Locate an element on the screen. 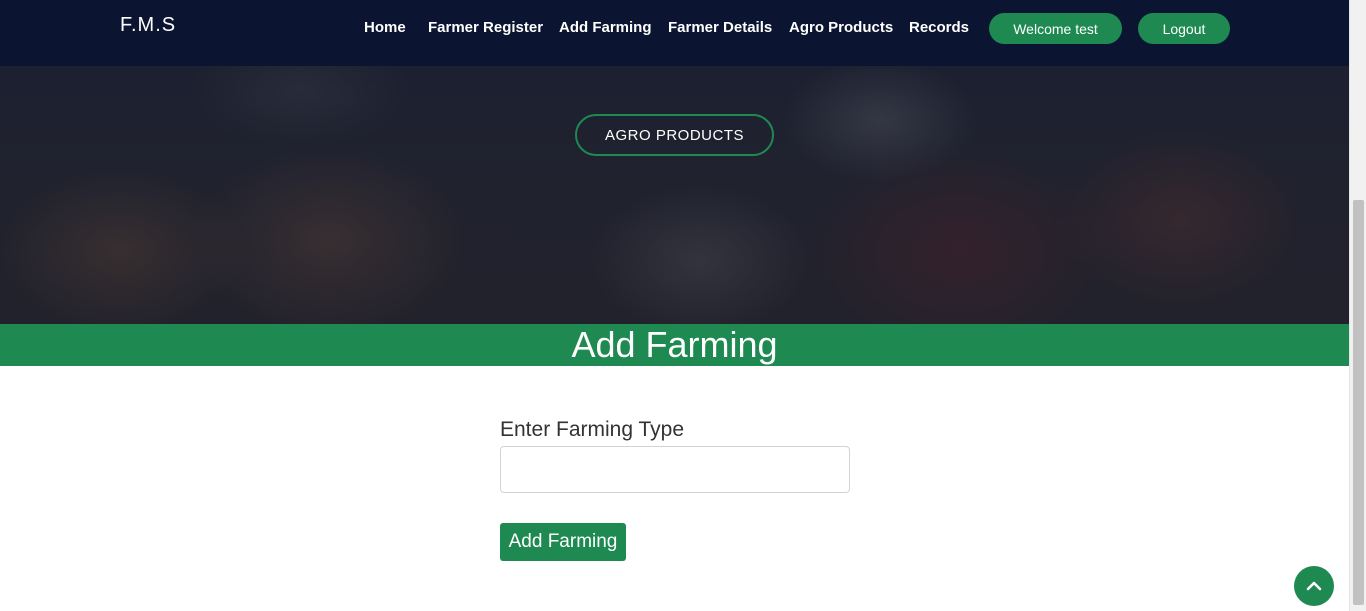 The height and width of the screenshot is (611, 1366). welcome-user-button: Welcome test is located at coordinates (1055, 28).